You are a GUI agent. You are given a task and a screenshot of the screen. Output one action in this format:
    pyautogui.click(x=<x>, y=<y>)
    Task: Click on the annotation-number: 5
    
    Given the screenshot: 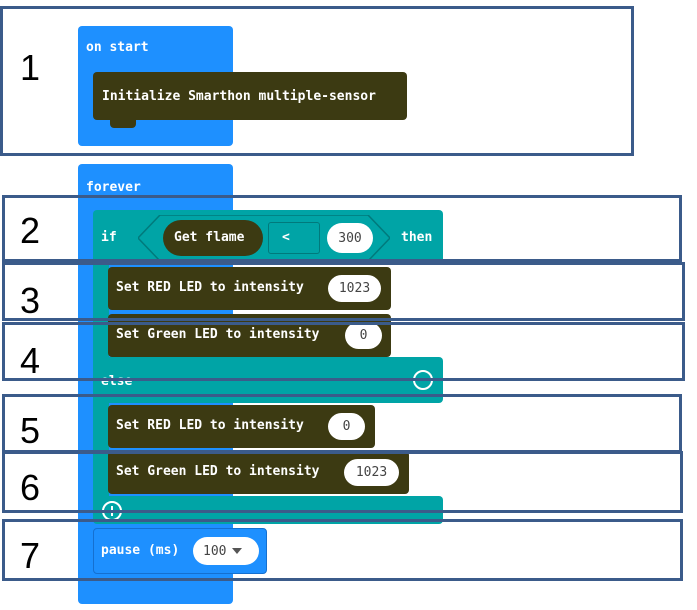 What is the action you would take?
    pyautogui.click(x=30, y=430)
    